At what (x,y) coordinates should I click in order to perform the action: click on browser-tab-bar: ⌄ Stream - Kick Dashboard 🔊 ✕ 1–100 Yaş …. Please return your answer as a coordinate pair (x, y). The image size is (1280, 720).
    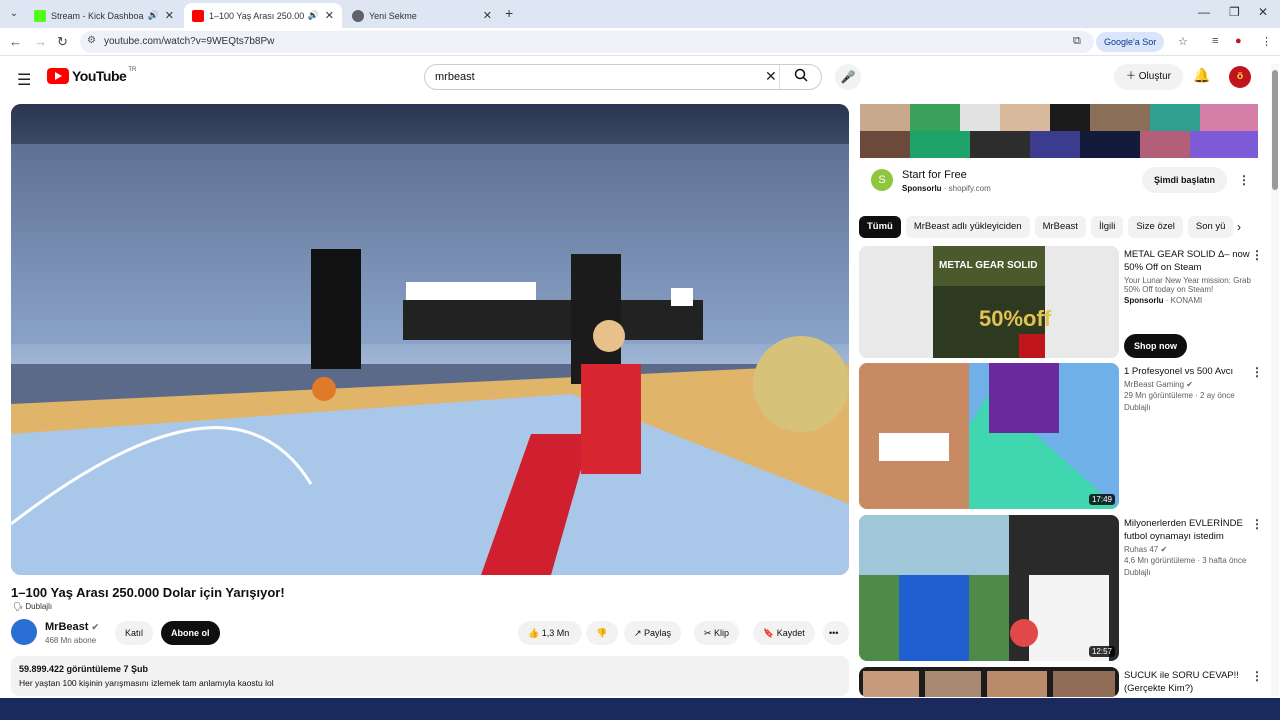
    Looking at the image, I should click on (640, 14).